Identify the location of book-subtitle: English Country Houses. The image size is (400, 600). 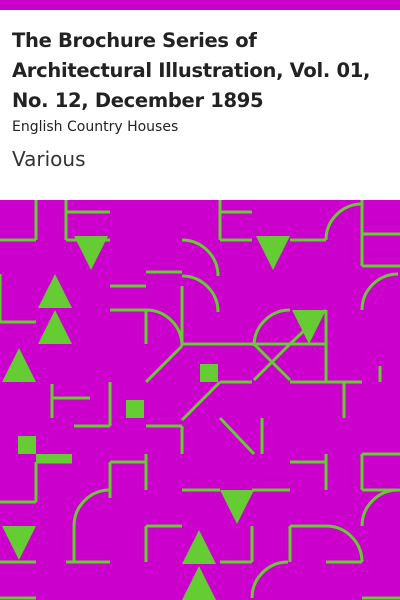
(95, 127).